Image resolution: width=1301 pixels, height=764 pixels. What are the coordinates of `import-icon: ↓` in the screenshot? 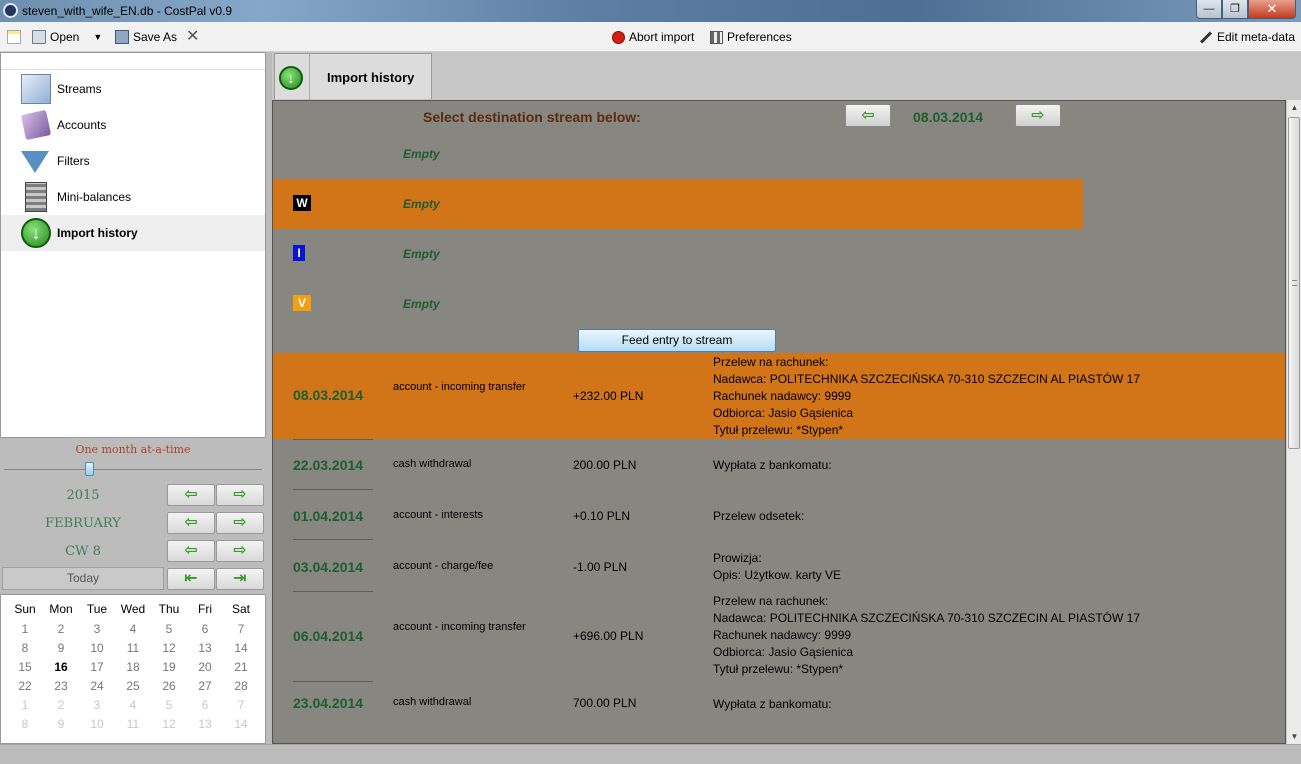 It's located at (36, 233).